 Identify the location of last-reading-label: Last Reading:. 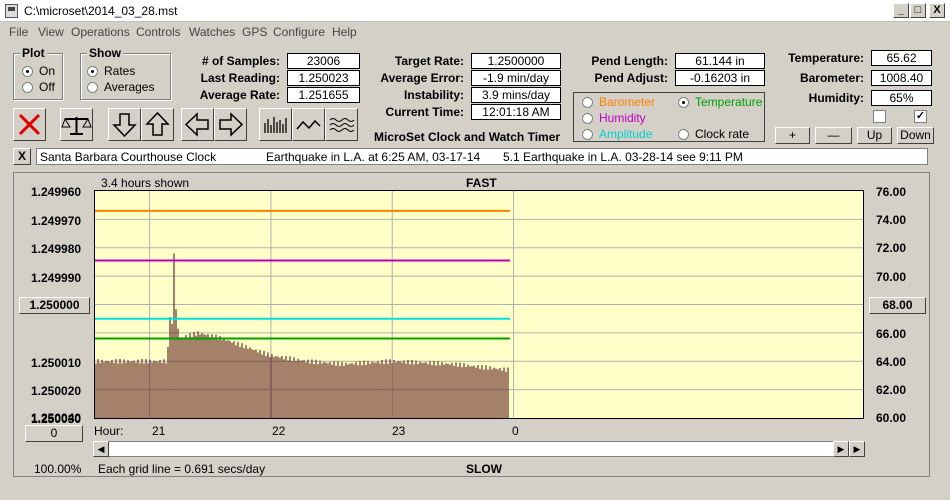
(240, 78).